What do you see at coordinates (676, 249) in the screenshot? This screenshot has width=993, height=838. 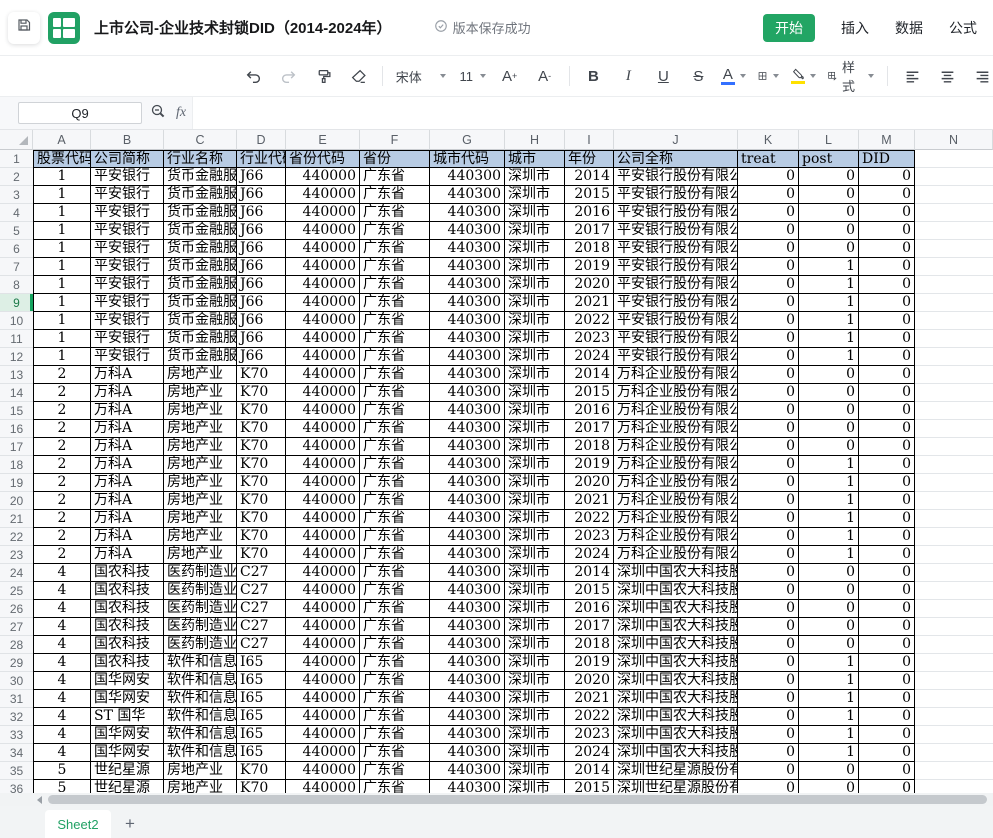 I see `cell: 平安银行股份有限公司` at bounding box center [676, 249].